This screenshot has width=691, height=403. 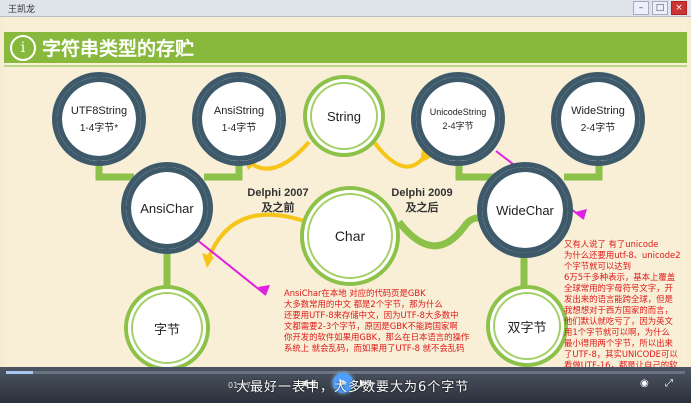 I want to click on maximize-icon: □, so click(x=660, y=8).